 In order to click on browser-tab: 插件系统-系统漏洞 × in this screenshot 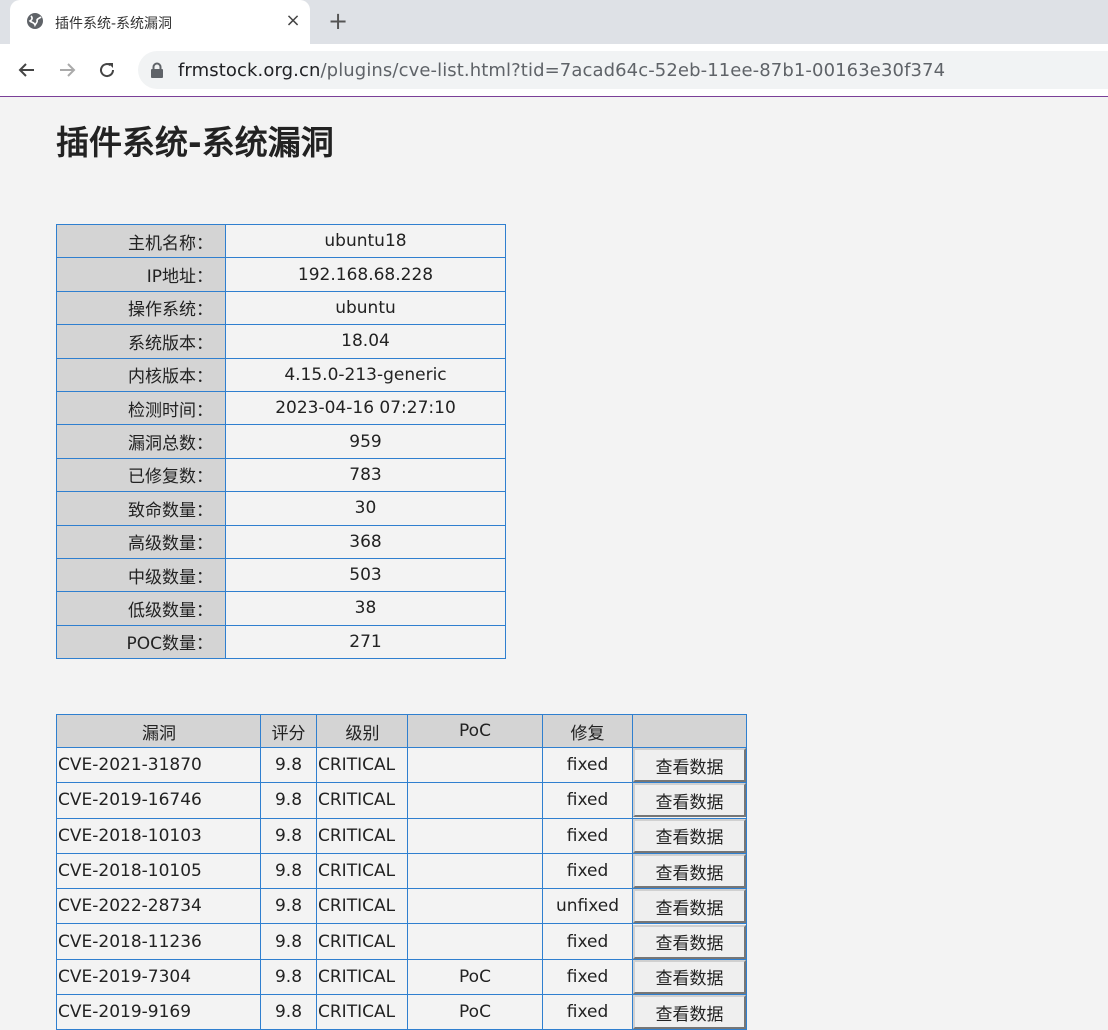, I will do `click(160, 22)`.